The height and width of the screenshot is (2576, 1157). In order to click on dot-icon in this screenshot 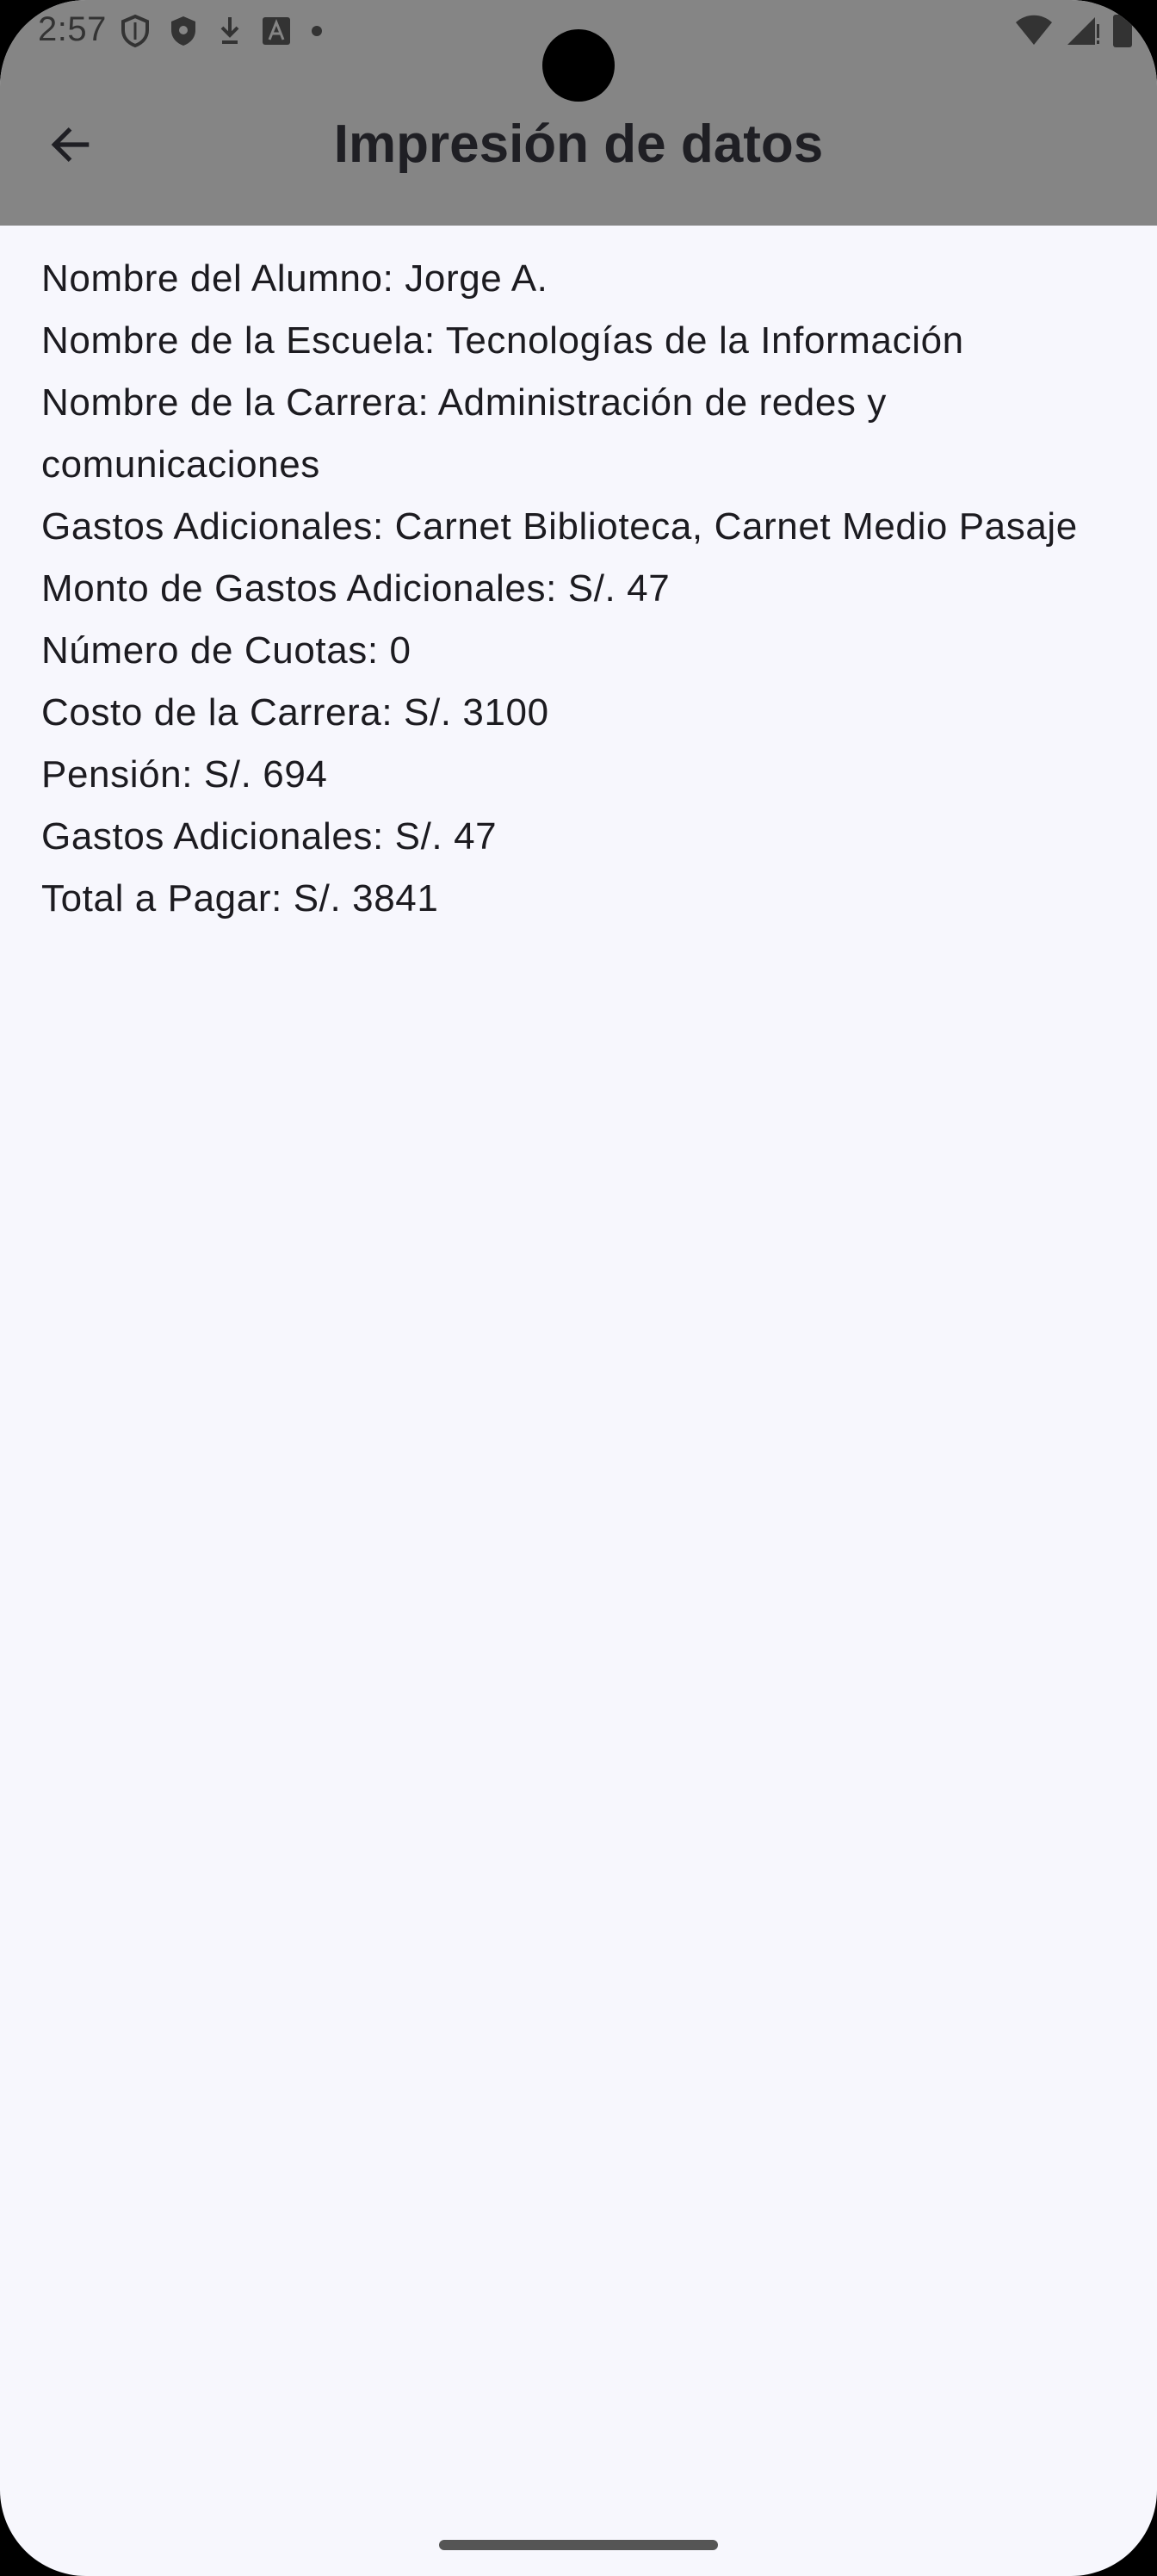, I will do `click(317, 31)`.